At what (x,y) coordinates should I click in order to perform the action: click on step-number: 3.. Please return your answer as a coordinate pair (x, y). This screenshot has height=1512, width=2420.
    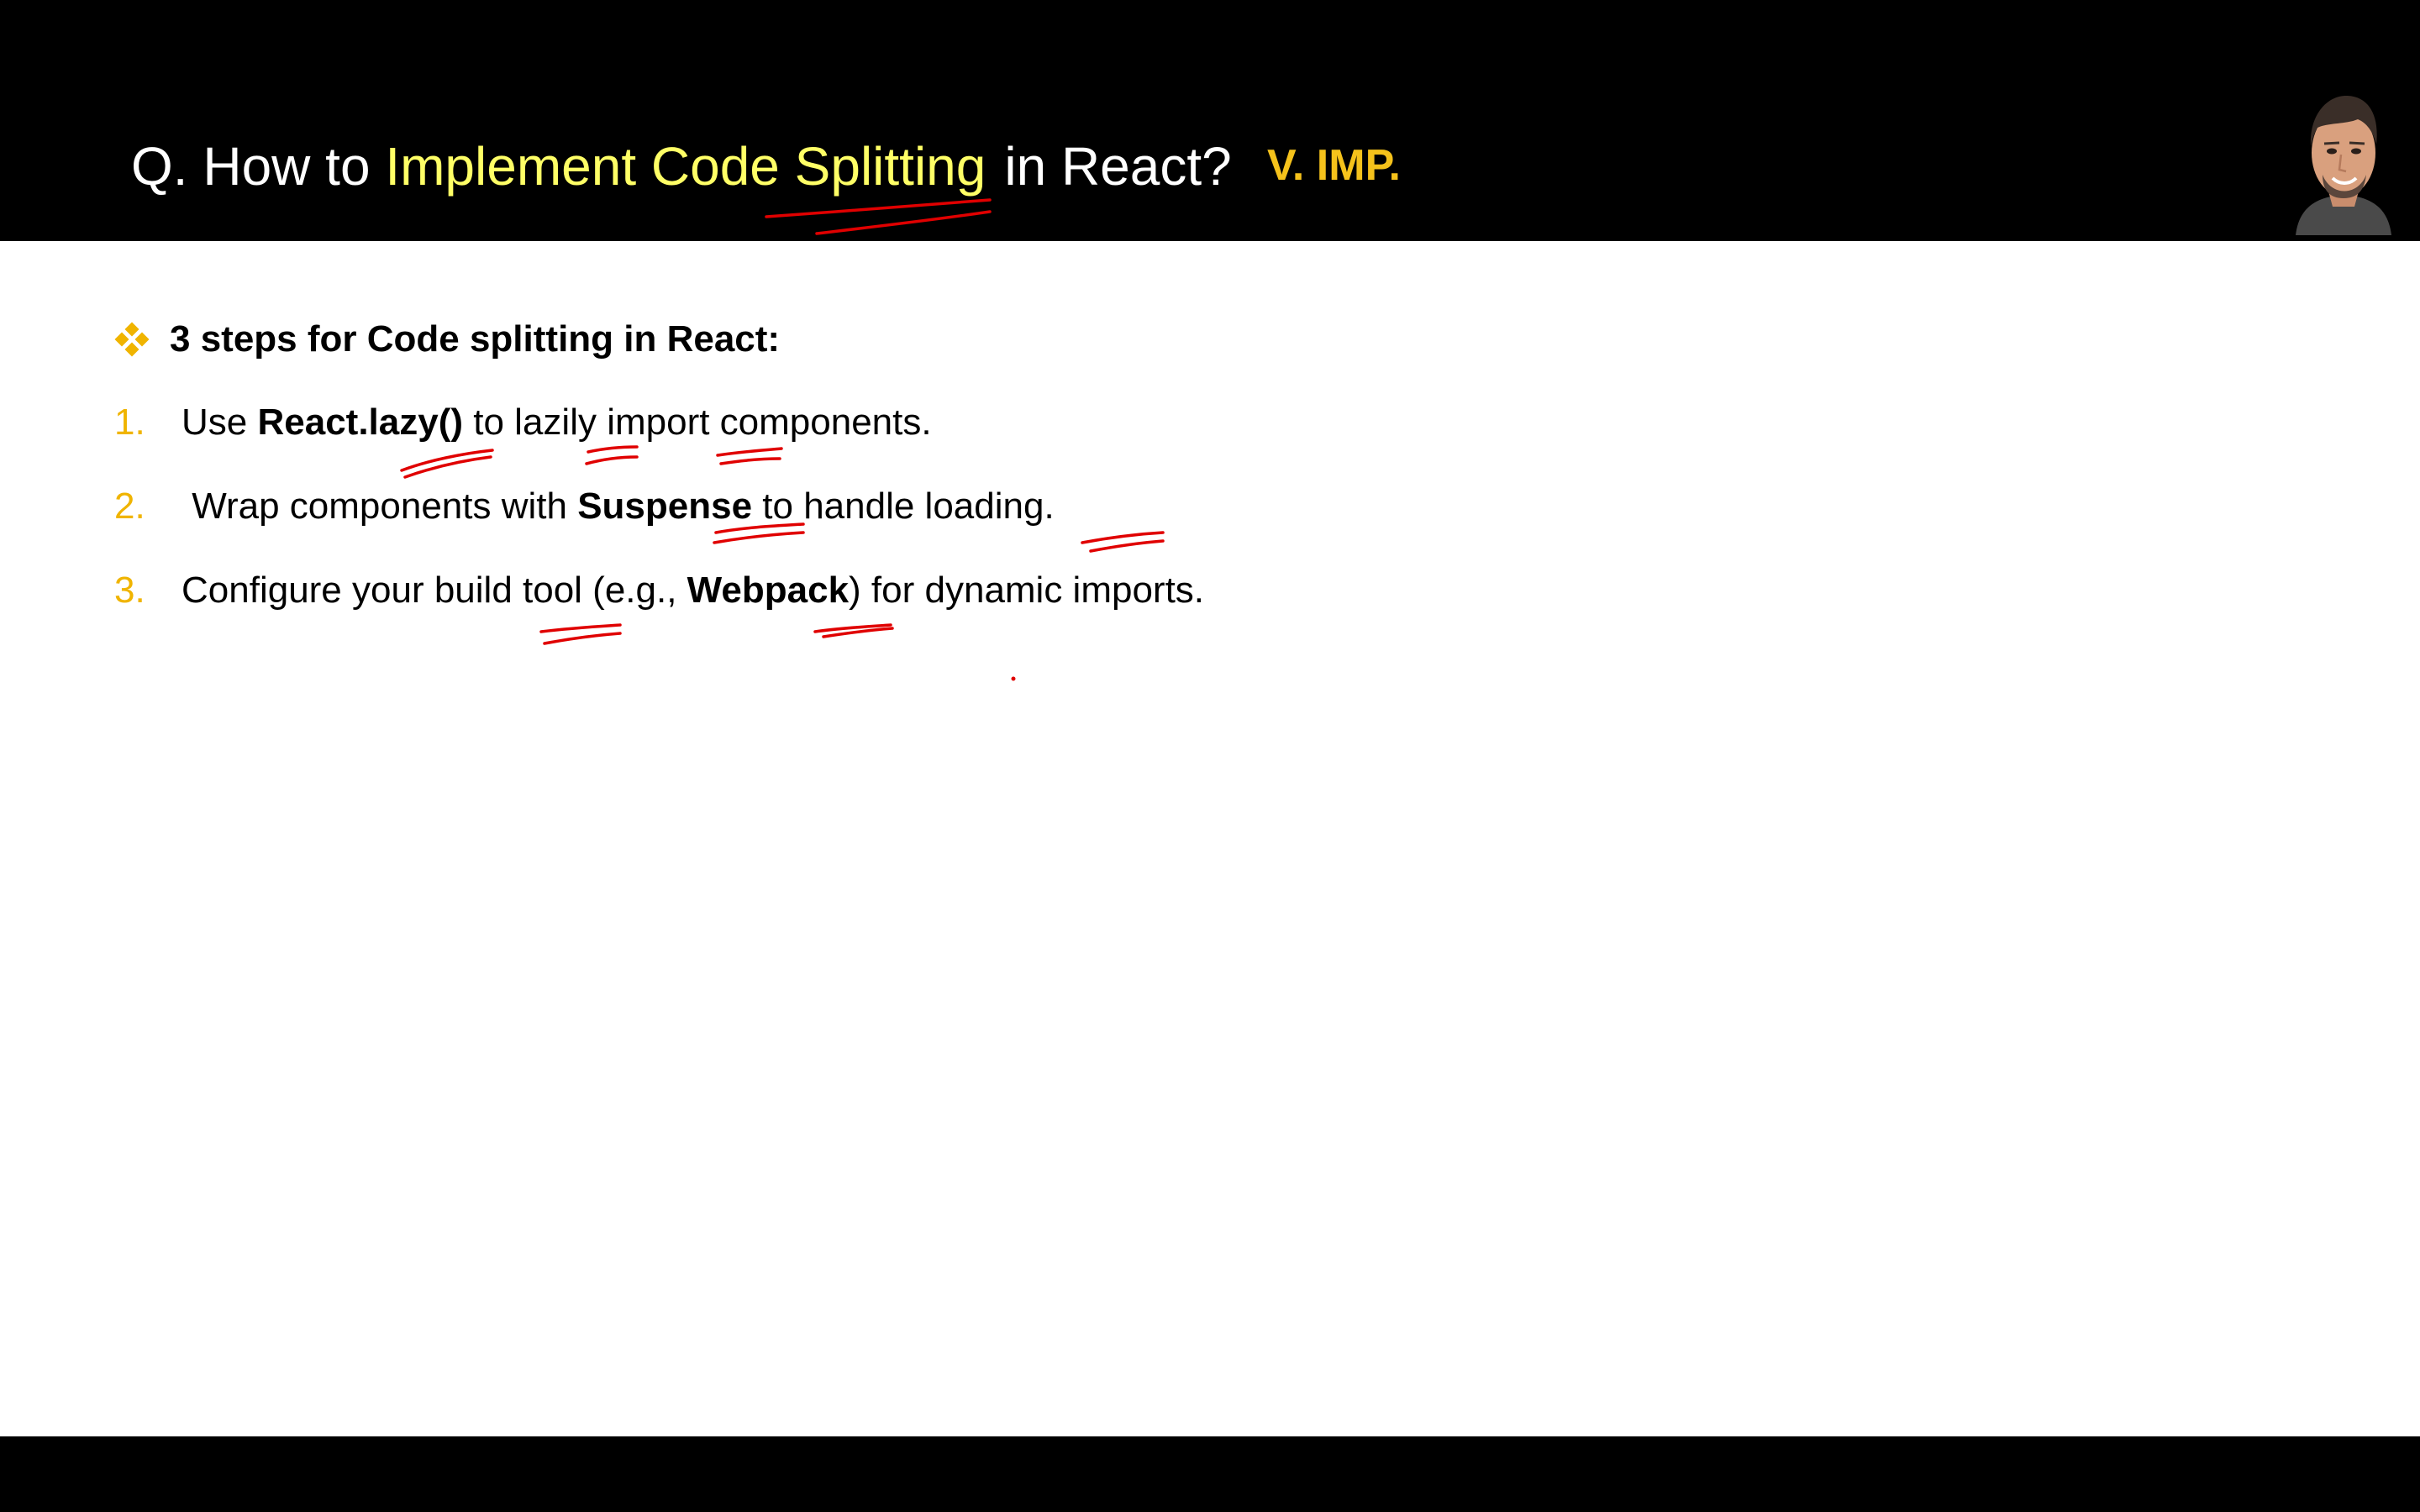
    Looking at the image, I should click on (129, 590).